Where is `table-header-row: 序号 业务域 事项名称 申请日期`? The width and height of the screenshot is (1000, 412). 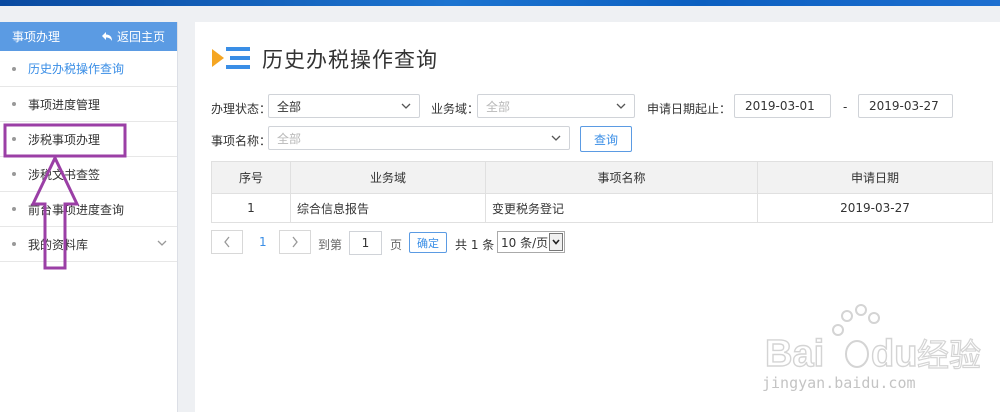 table-header-row: 序号 业务域 事项名称 申请日期 is located at coordinates (602, 177).